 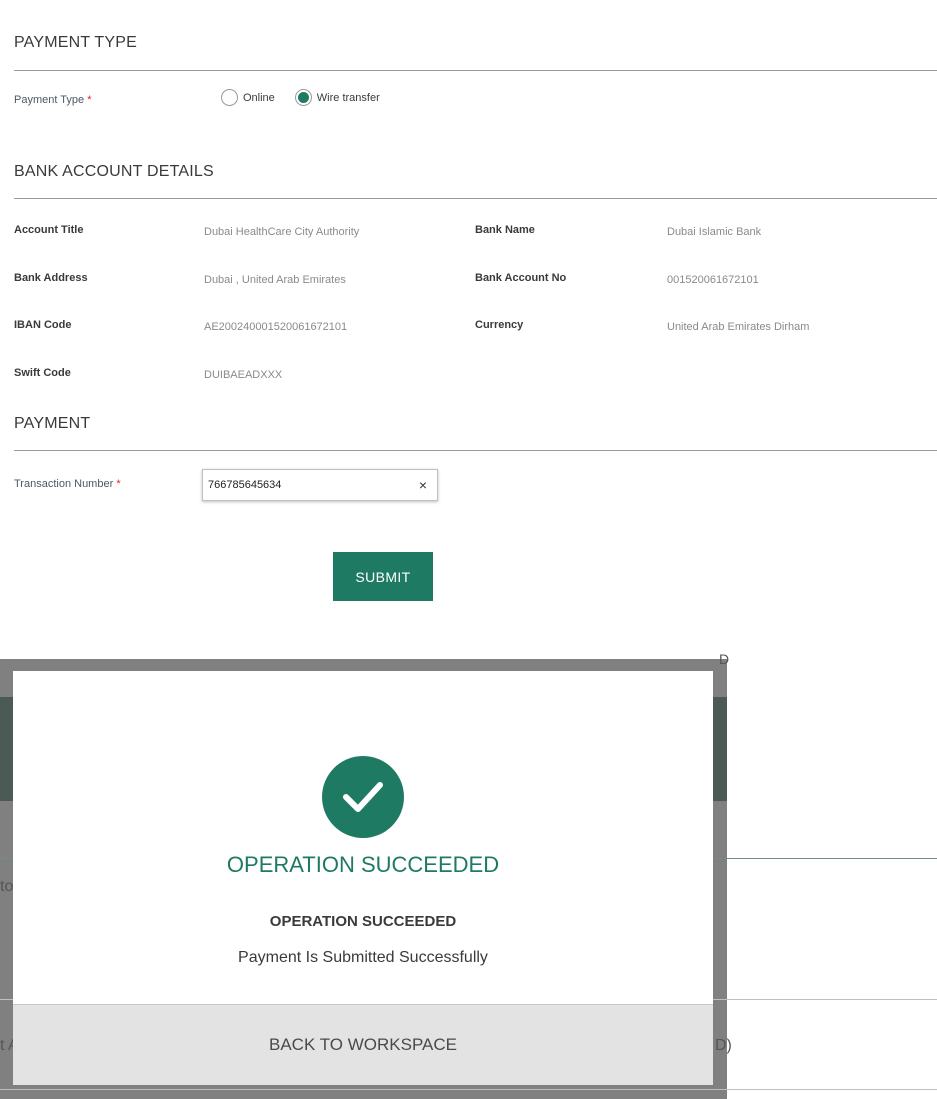 What do you see at coordinates (114, 171) in the screenshot?
I see `bank-details-heading: BANK ACCOUNT DETAILS` at bounding box center [114, 171].